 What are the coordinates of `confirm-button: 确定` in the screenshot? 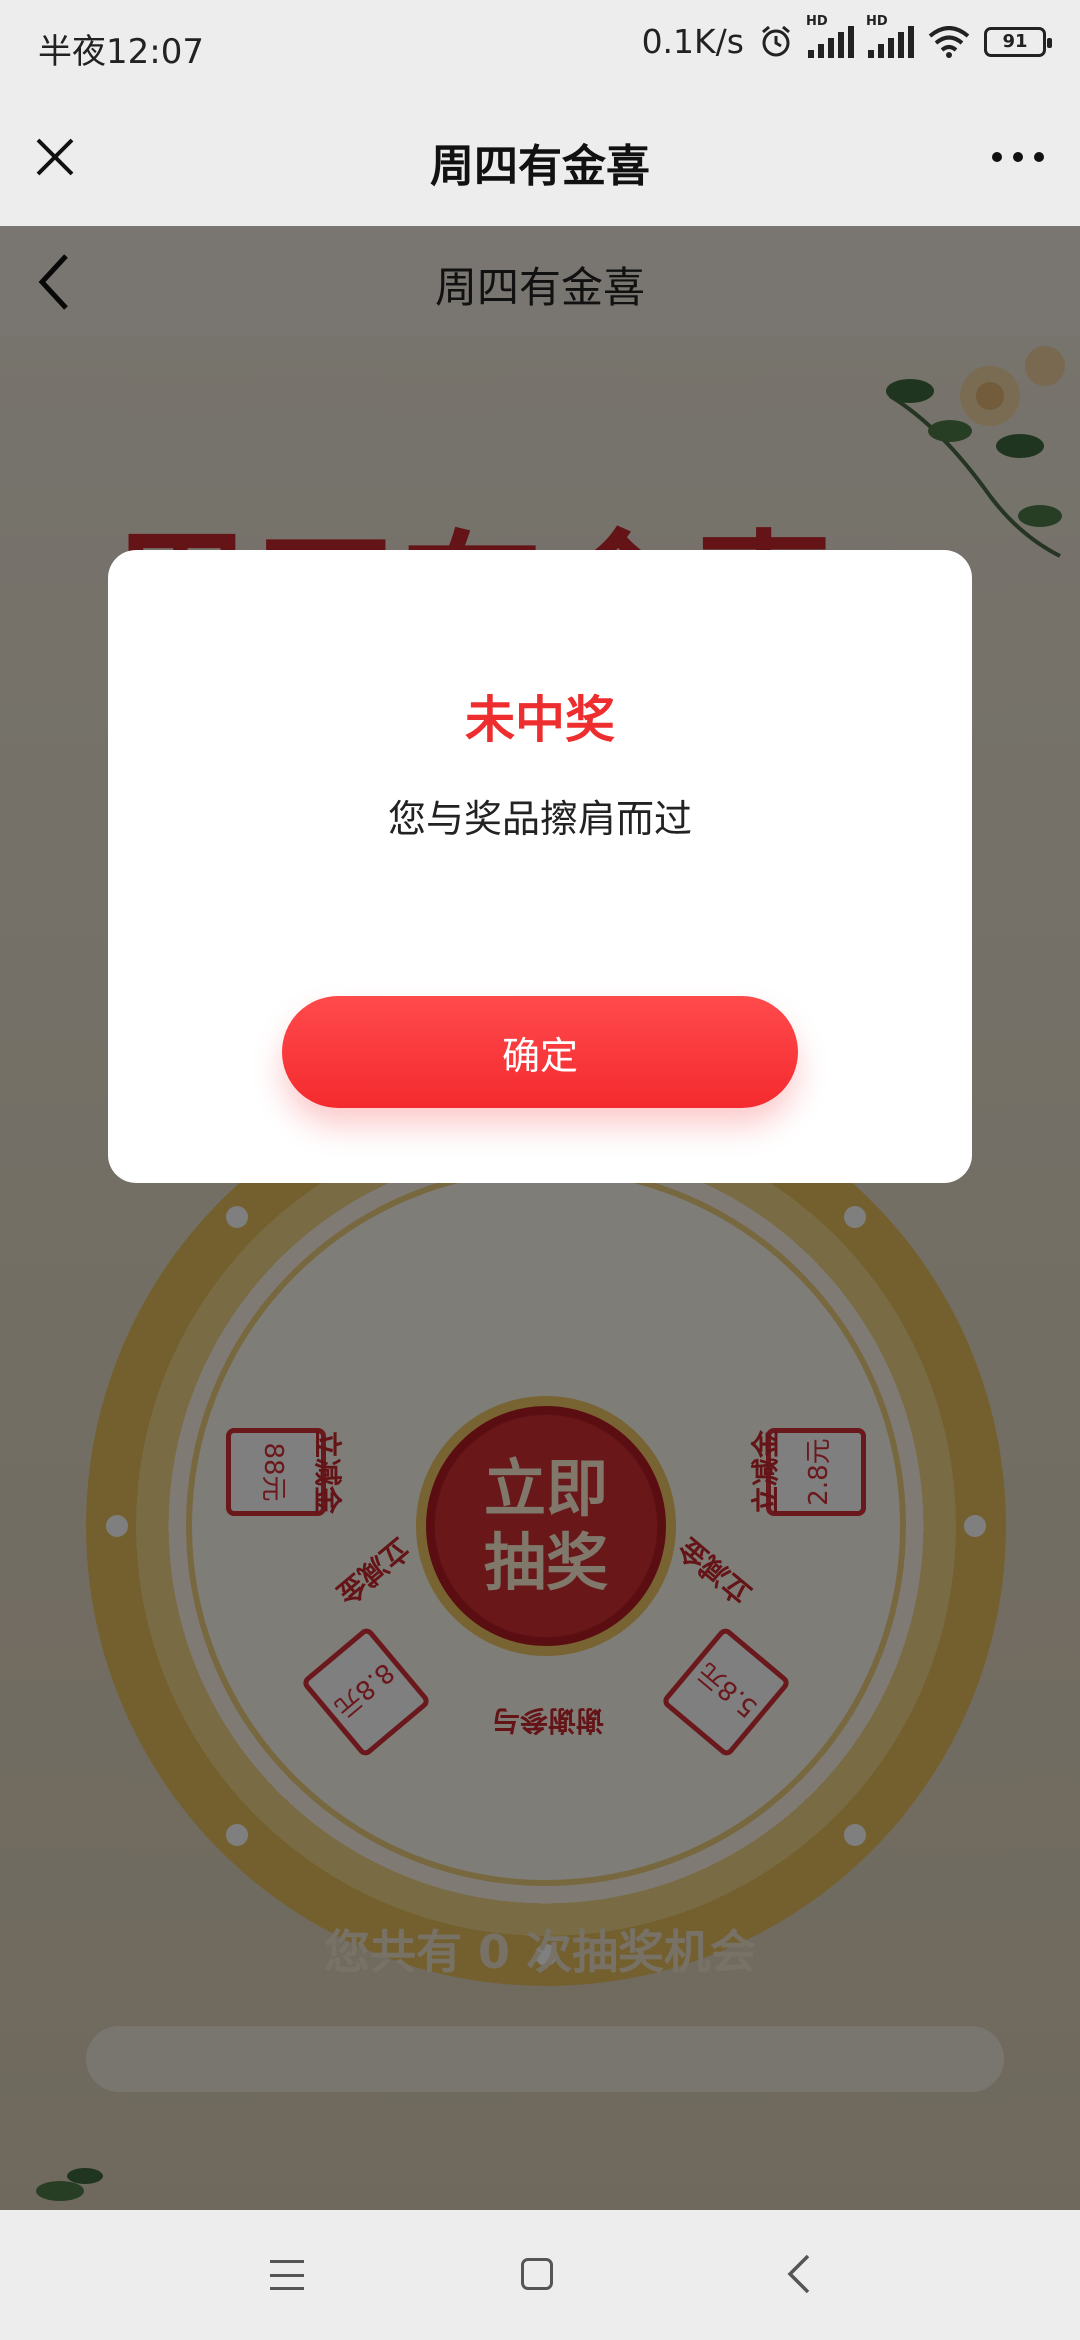 It's located at (540, 1052).